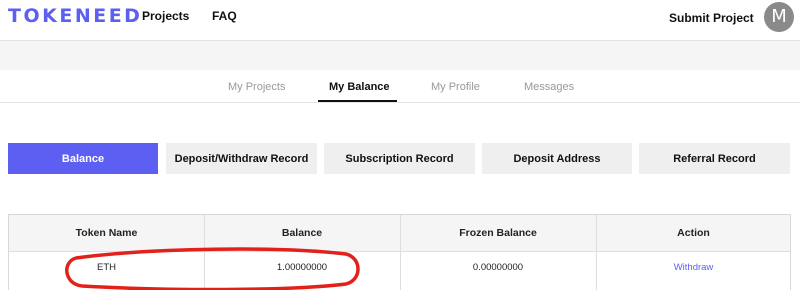 This screenshot has width=800, height=290. I want to click on deposit-address-button: Deposit Address, so click(557, 158).